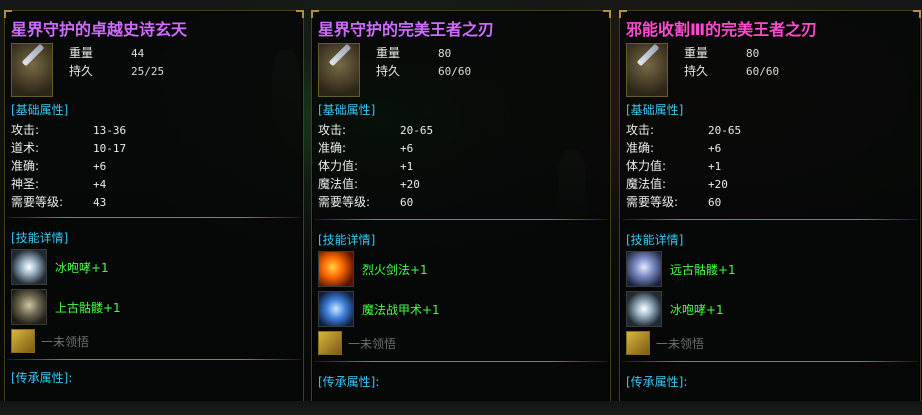 This screenshot has width=922, height=415. I want to click on skill-name: 烈火剑法+1, so click(395, 270).